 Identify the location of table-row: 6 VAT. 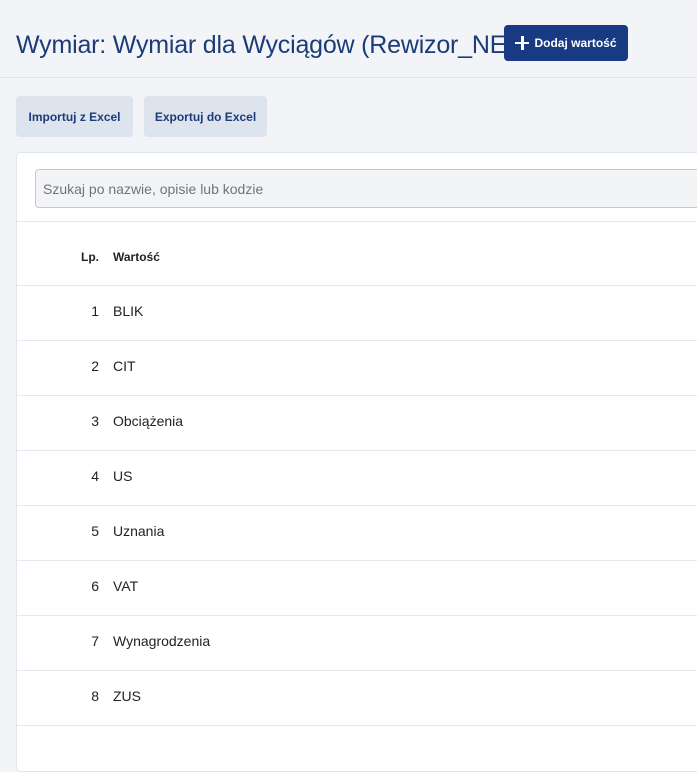
(357, 588).